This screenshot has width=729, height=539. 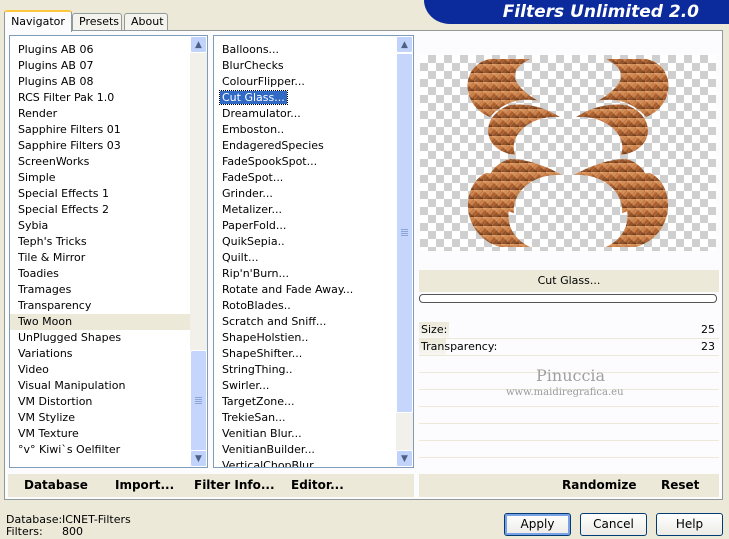 I want to click on tab-about: About, so click(x=146, y=21).